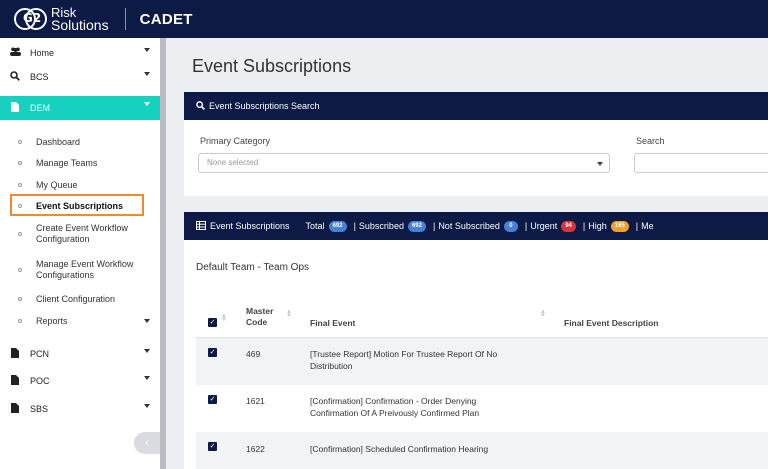 This screenshot has height=469, width=768. What do you see at coordinates (42, 53) in the screenshot?
I see `sidebar-item-label: Home` at bounding box center [42, 53].